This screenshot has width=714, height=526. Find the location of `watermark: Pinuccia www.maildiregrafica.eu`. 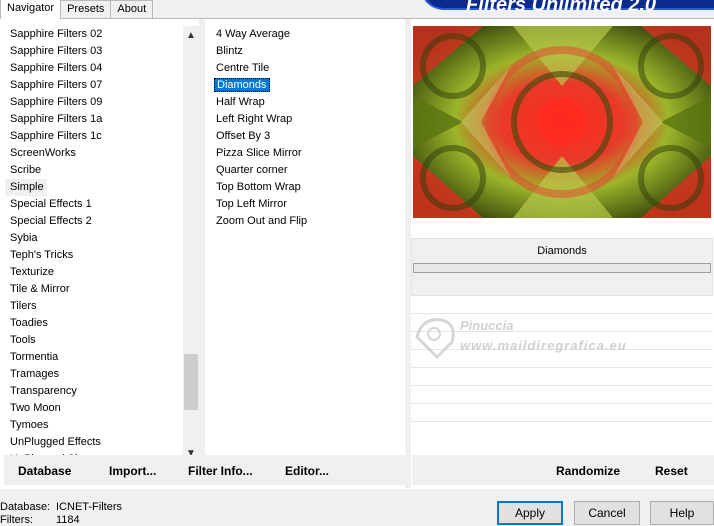

watermark: Pinuccia www.maildiregrafica.eu is located at coordinates (532, 342).